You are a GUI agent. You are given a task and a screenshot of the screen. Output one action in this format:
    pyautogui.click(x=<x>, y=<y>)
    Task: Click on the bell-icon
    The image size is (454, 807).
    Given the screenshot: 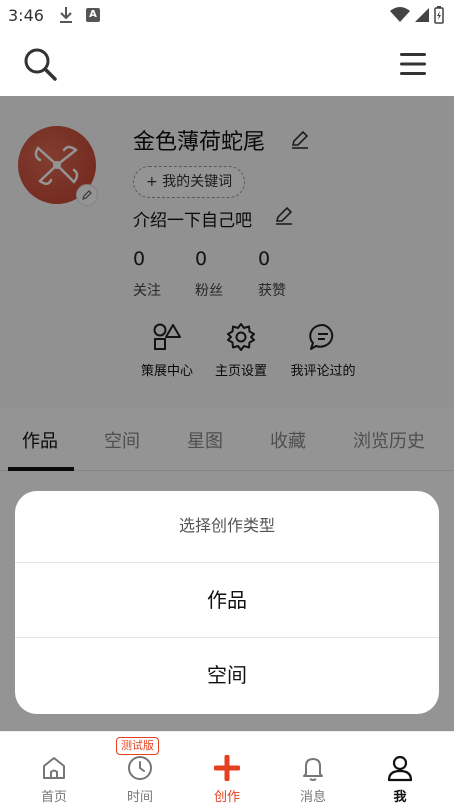 What is the action you would take?
    pyautogui.click(x=313, y=769)
    